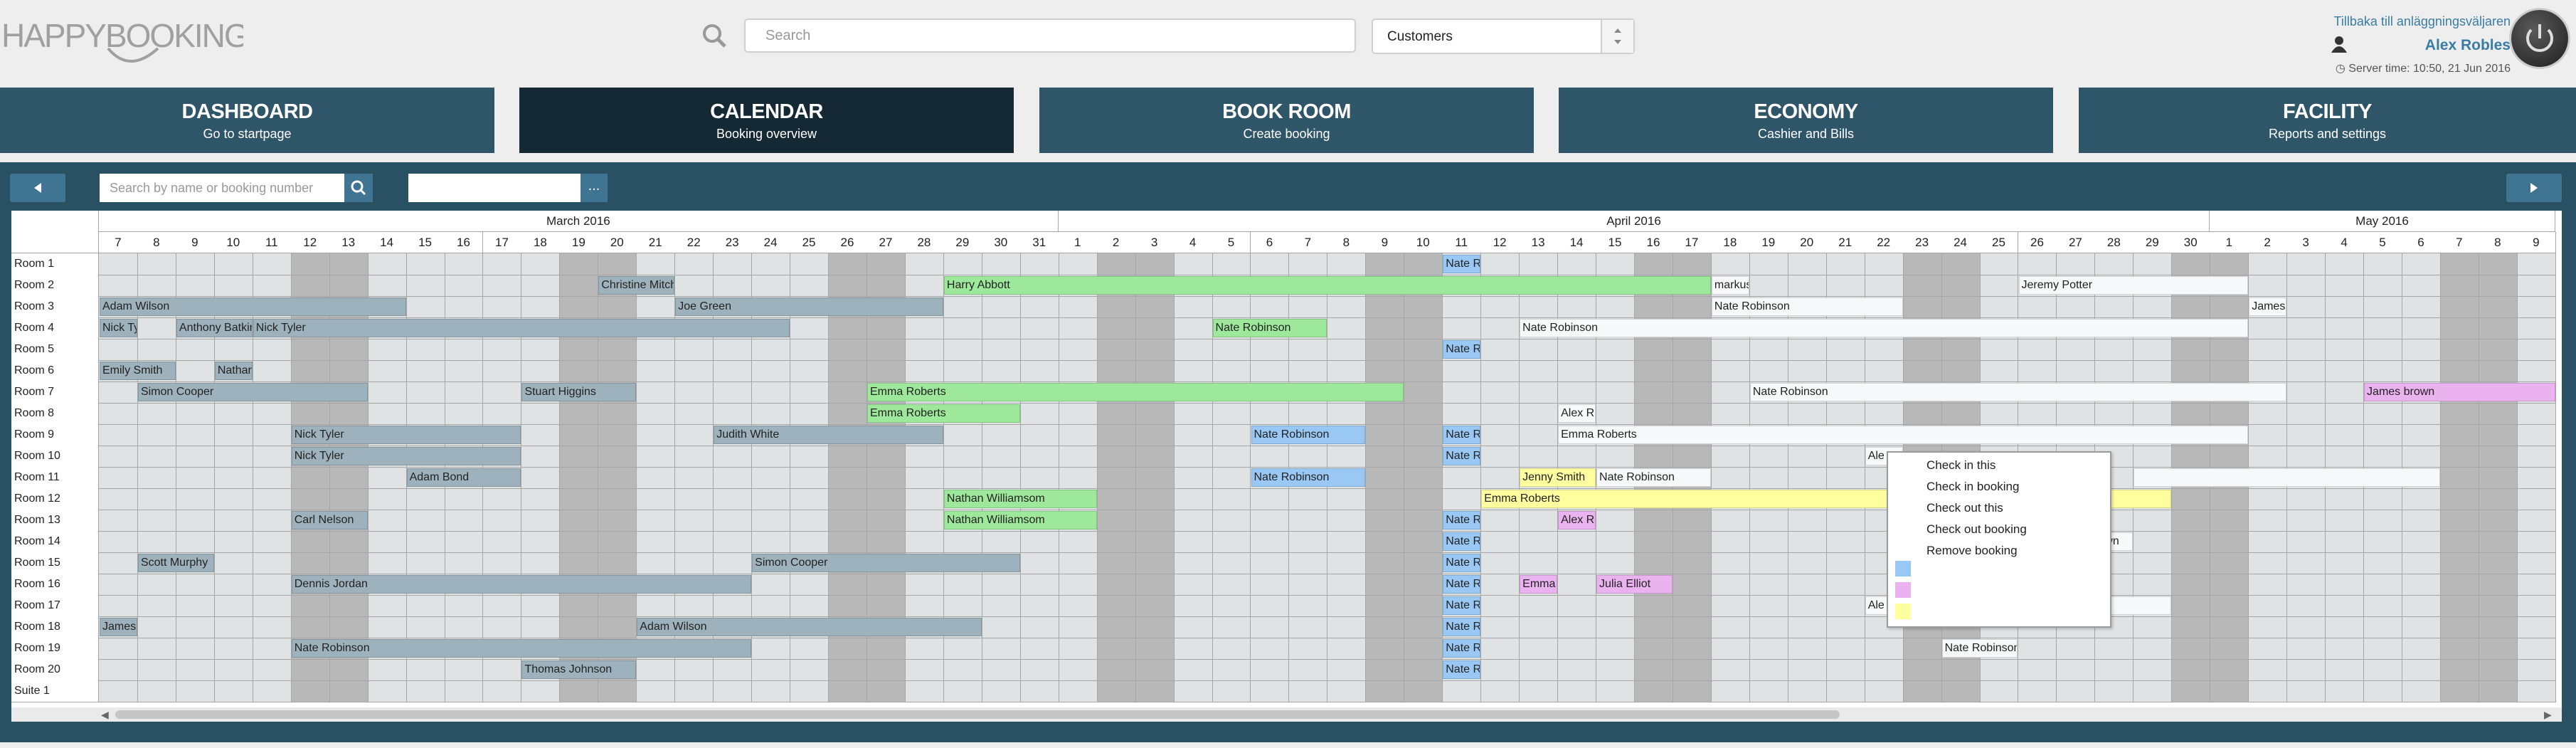 The image size is (2576, 748). Describe the element at coordinates (2133, 285) in the screenshot. I see `booking-bar: Jeremy Potter` at that location.